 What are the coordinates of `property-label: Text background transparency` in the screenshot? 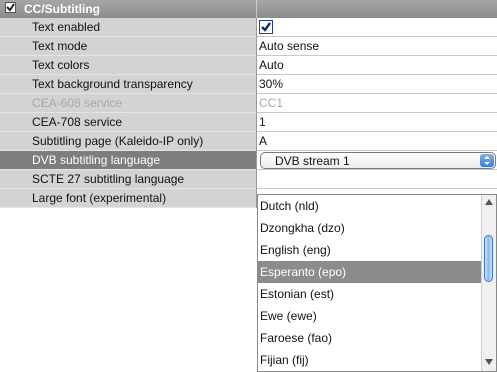 It's located at (128, 84).